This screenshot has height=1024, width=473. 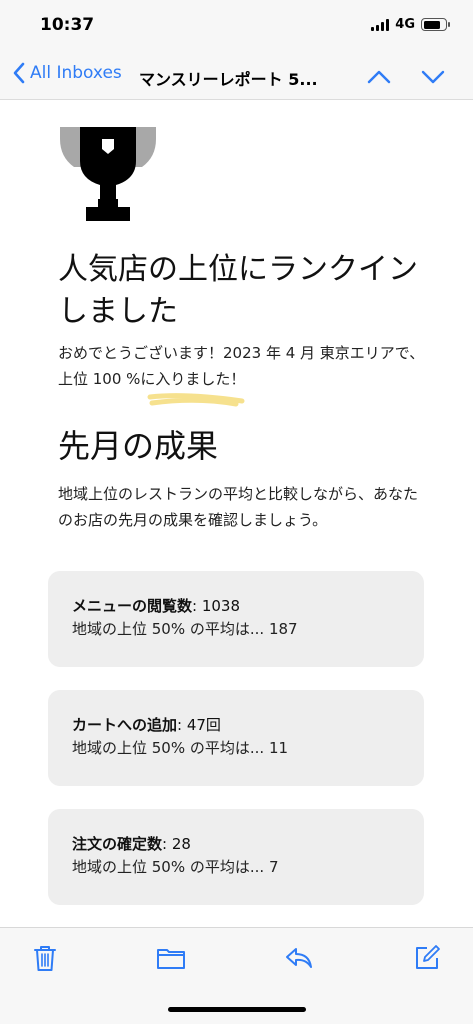 What do you see at coordinates (238, 290) in the screenshot?
I see `email-headline: 人気店の上位にランクインしました` at bounding box center [238, 290].